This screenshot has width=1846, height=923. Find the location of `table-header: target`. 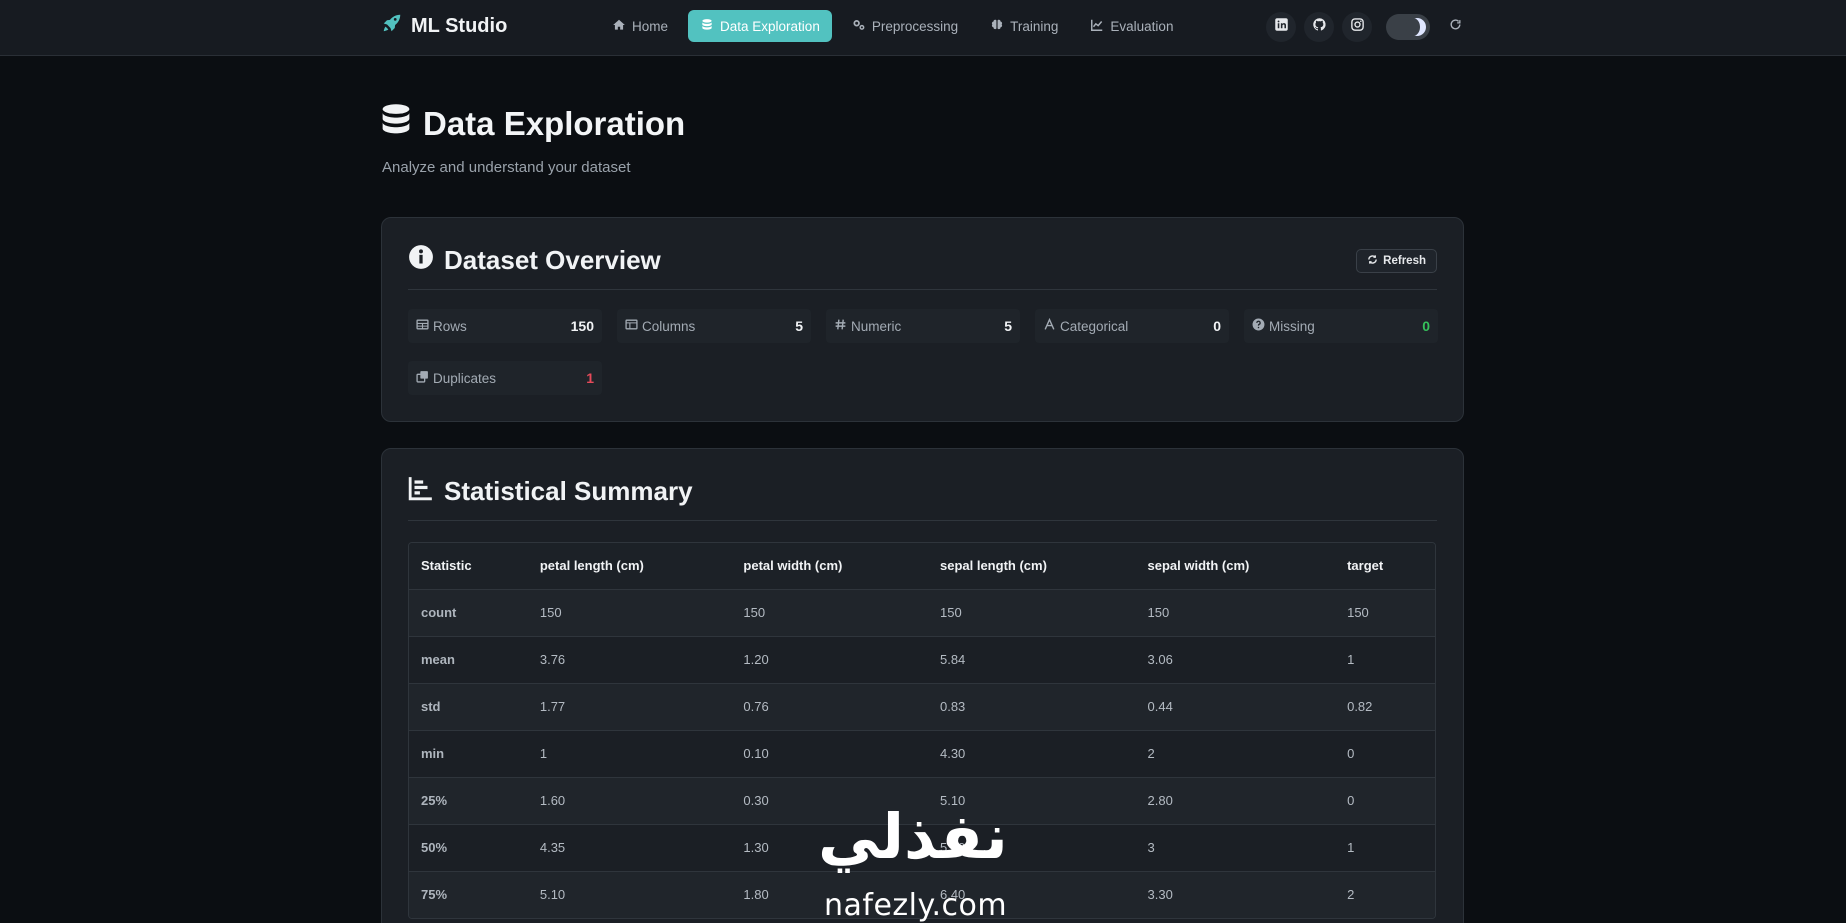

table-header: target is located at coordinates (1385, 566).